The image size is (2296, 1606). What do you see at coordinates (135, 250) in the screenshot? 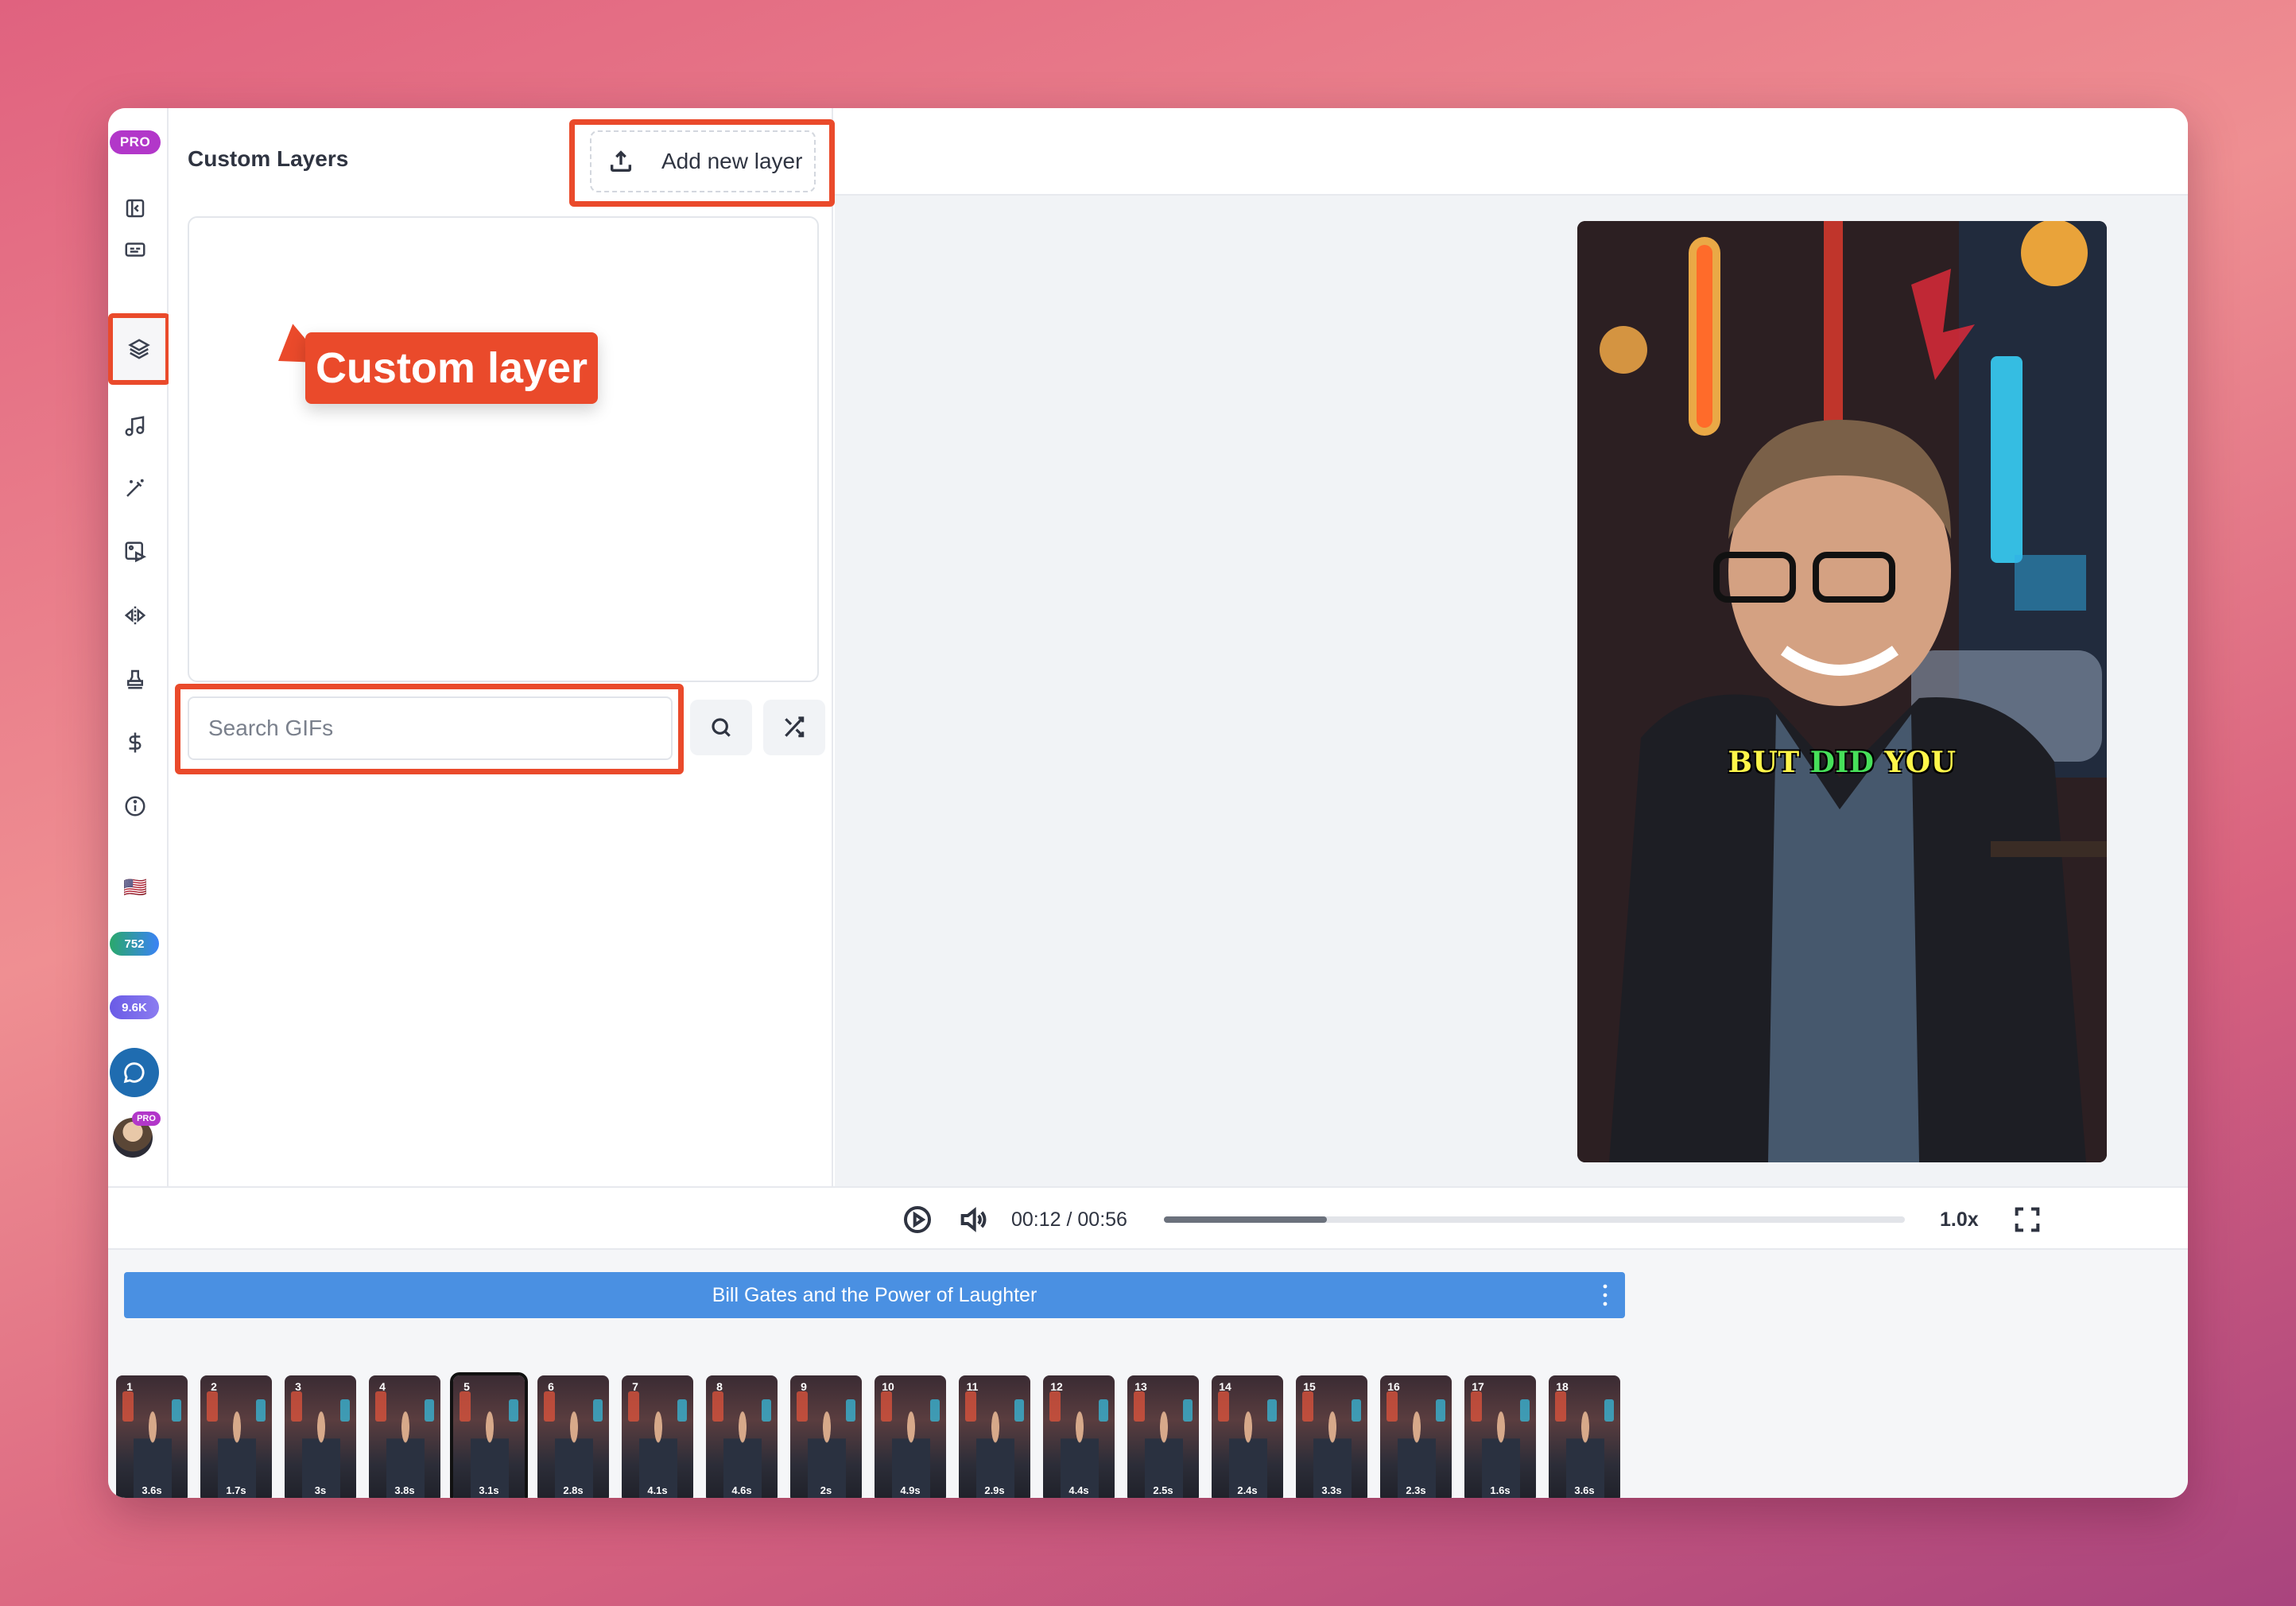
I see `subtitles-icon` at bounding box center [135, 250].